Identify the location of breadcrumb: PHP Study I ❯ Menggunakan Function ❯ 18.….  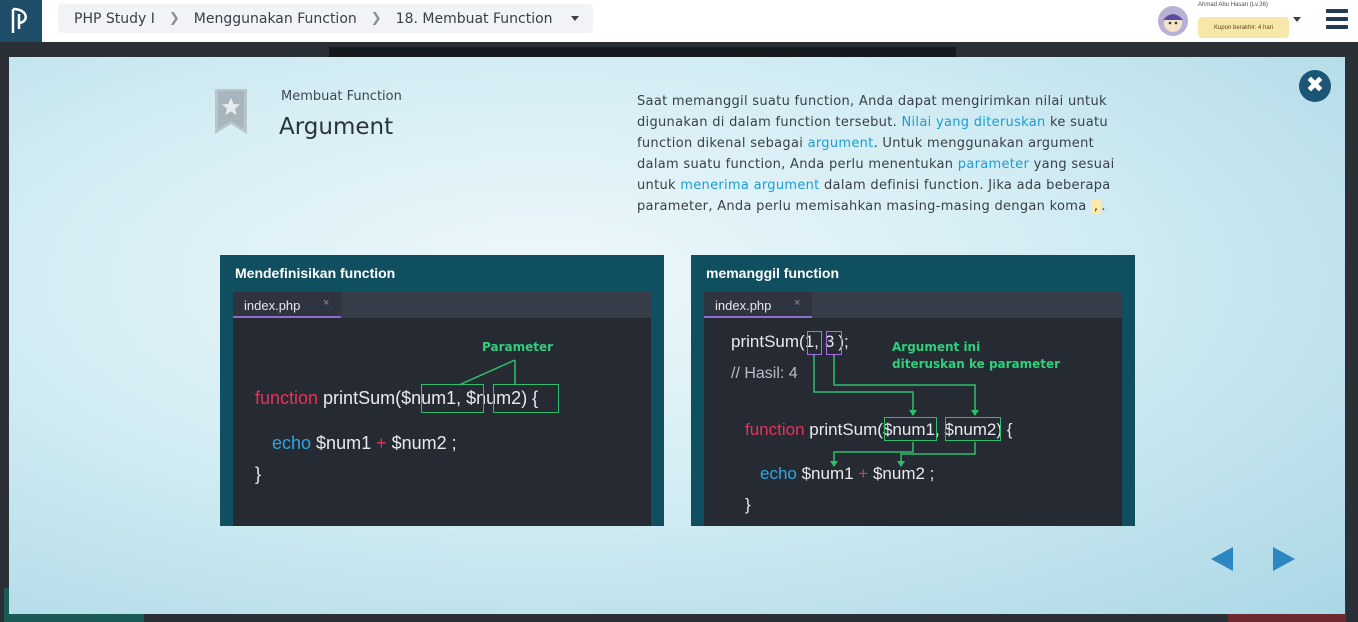
(325, 18).